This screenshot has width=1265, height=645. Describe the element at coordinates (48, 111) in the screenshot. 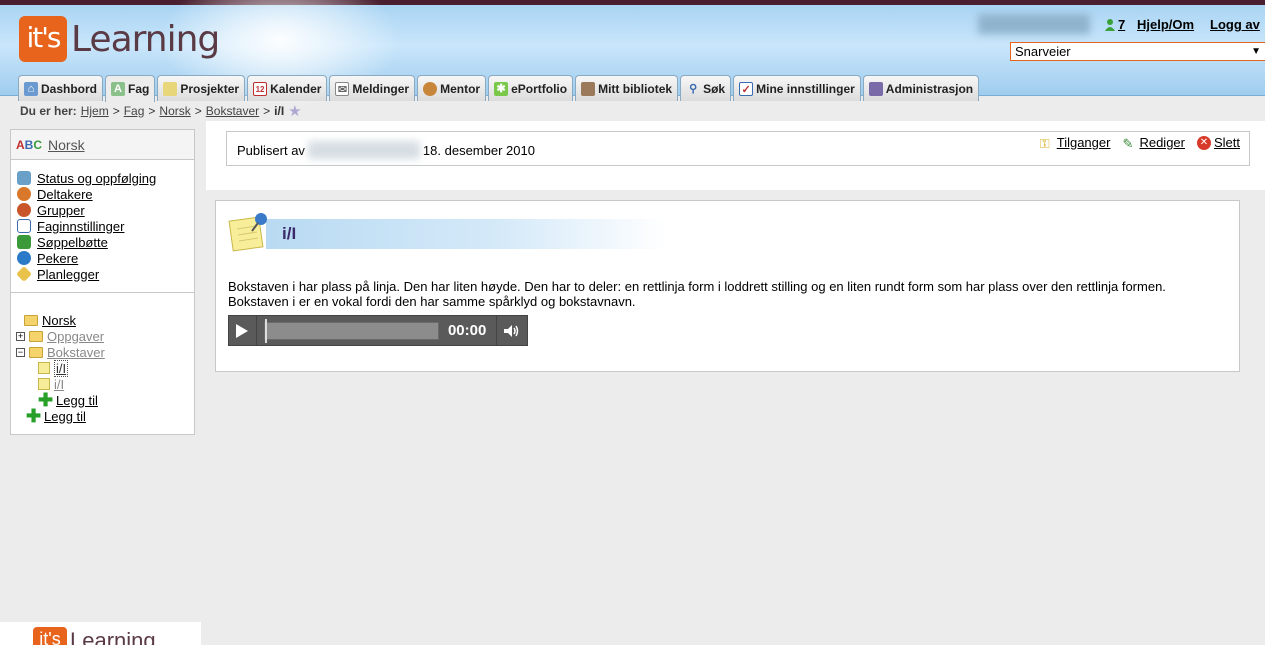

I see `breadcrumb-label: Du er her:` at that location.